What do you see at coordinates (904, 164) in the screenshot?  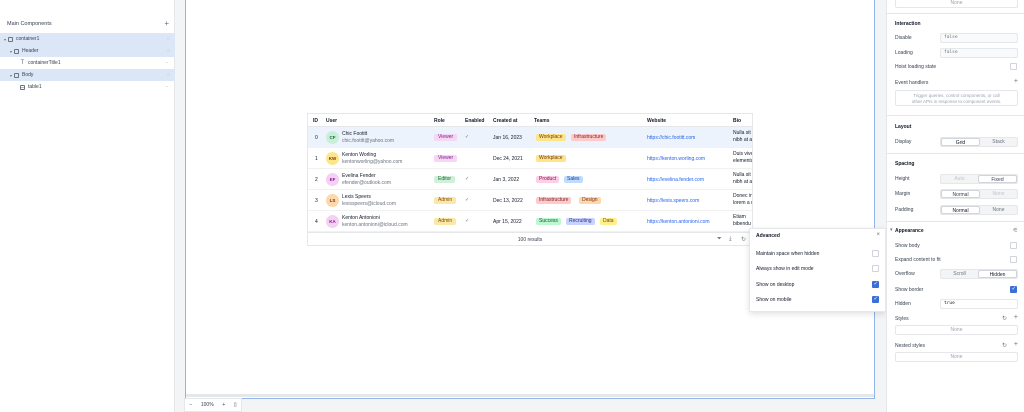 I see `section-spacing: Spacing` at bounding box center [904, 164].